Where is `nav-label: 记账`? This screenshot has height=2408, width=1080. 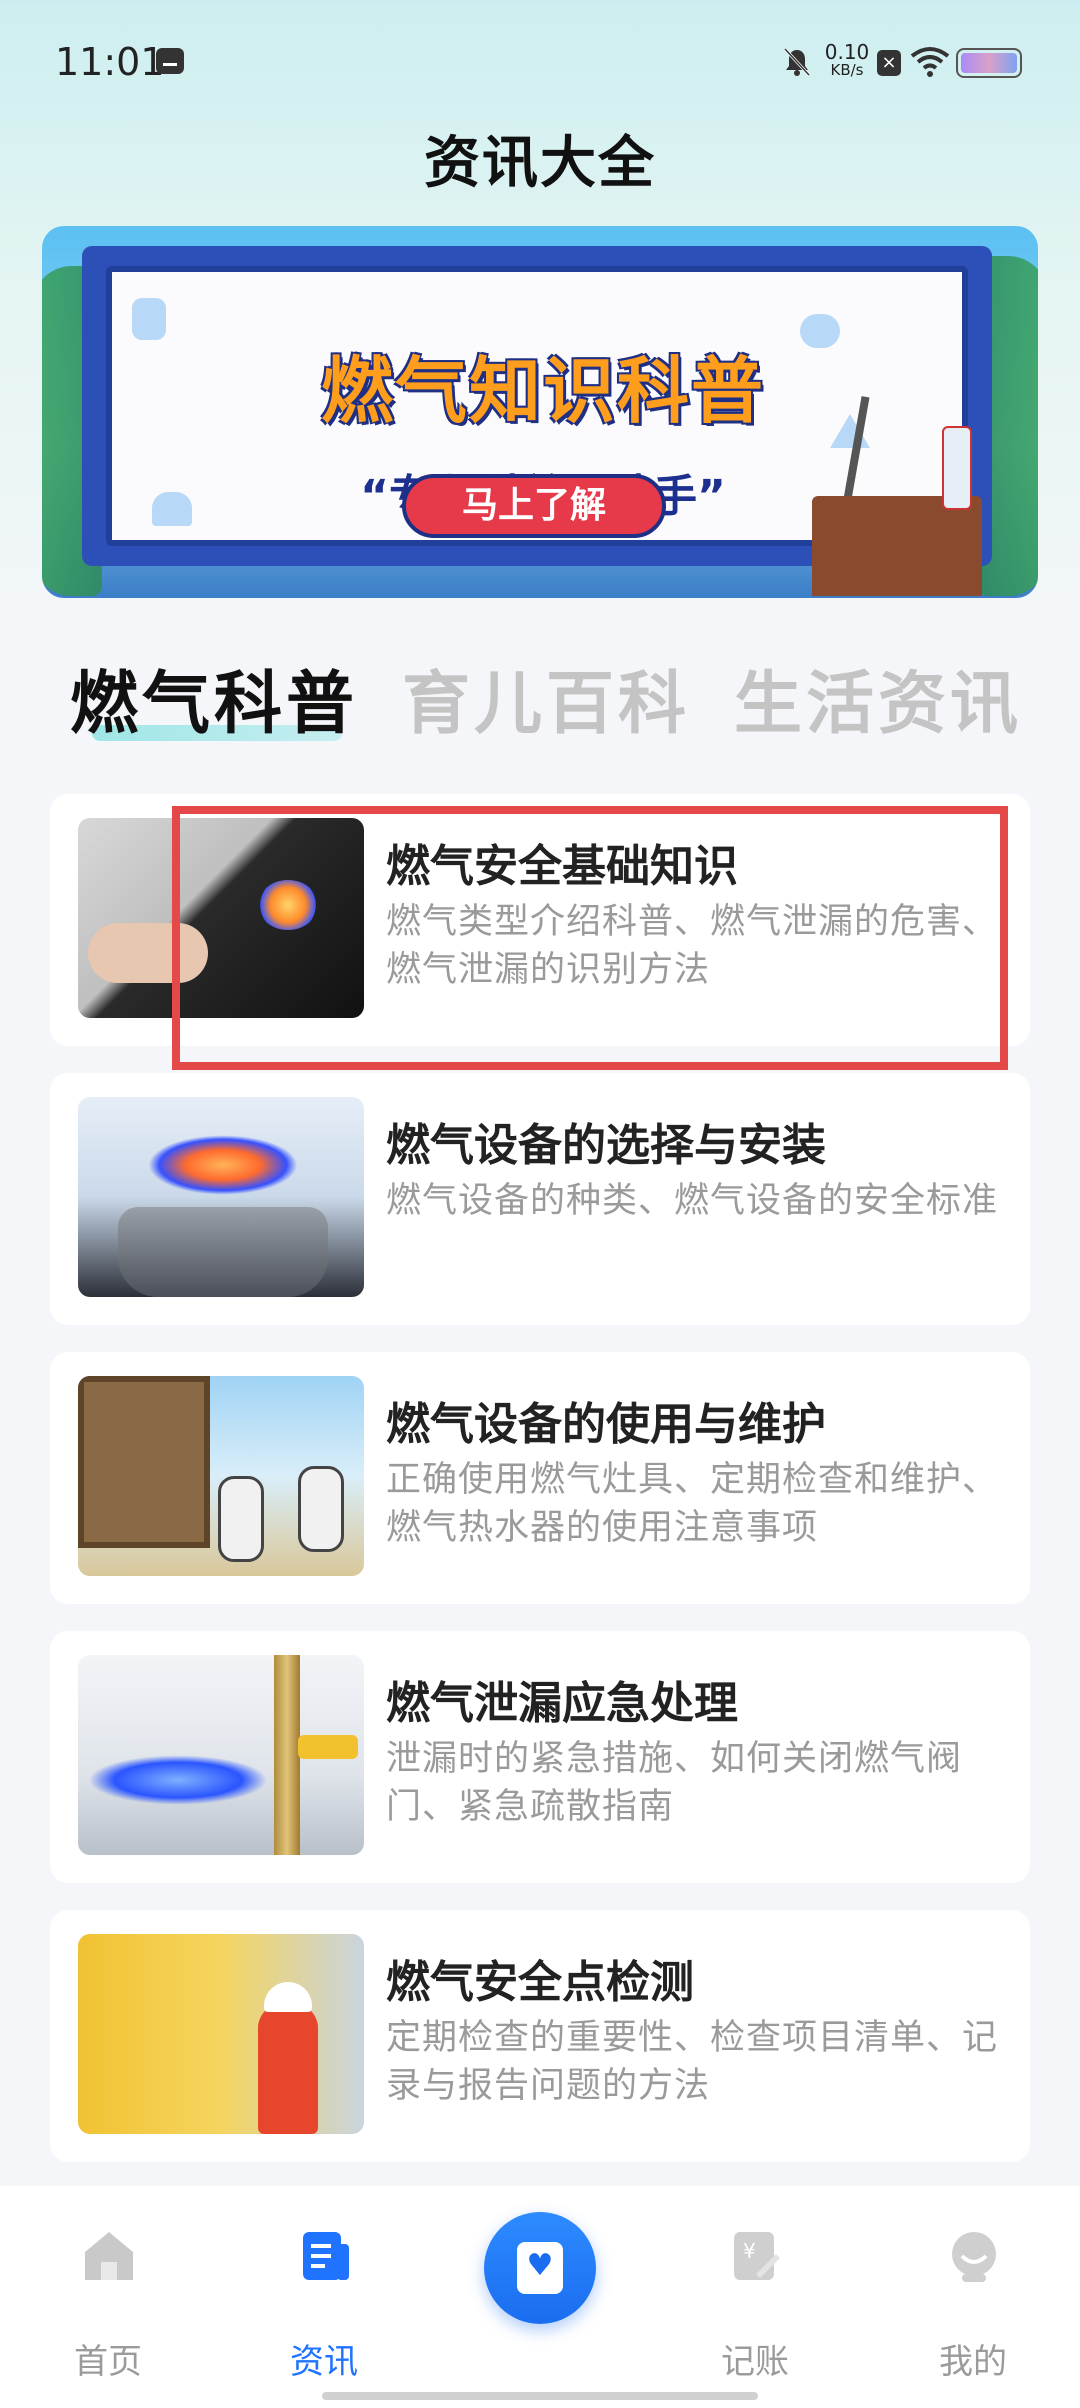 nav-label: 记账 is located at coordinates (755, 2362).